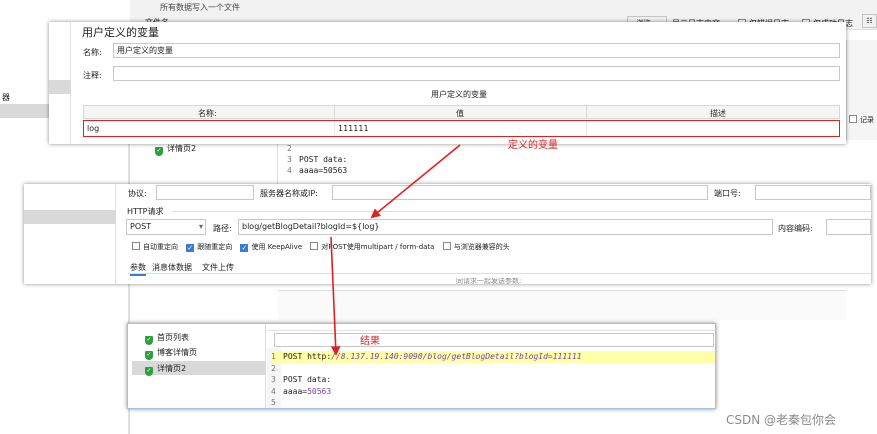  I want to click on watermark: CSDN @老秦包你会, so click(781, 420).